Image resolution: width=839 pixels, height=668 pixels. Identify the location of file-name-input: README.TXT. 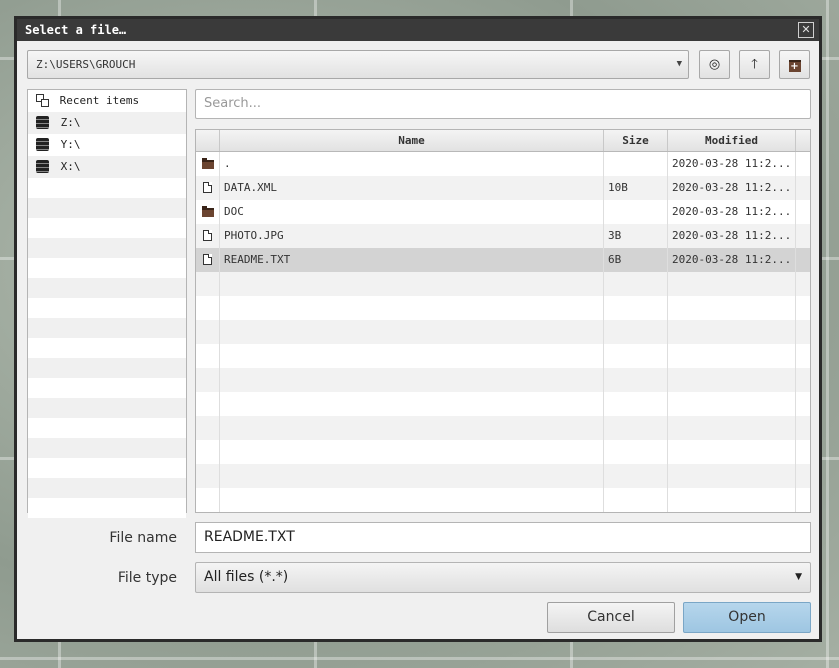
(503, 537).